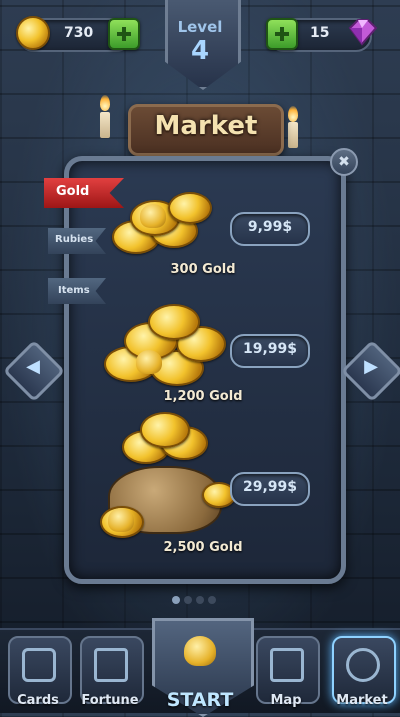  I want to click on chevron-left-icon: ◀, so click(33, 366).